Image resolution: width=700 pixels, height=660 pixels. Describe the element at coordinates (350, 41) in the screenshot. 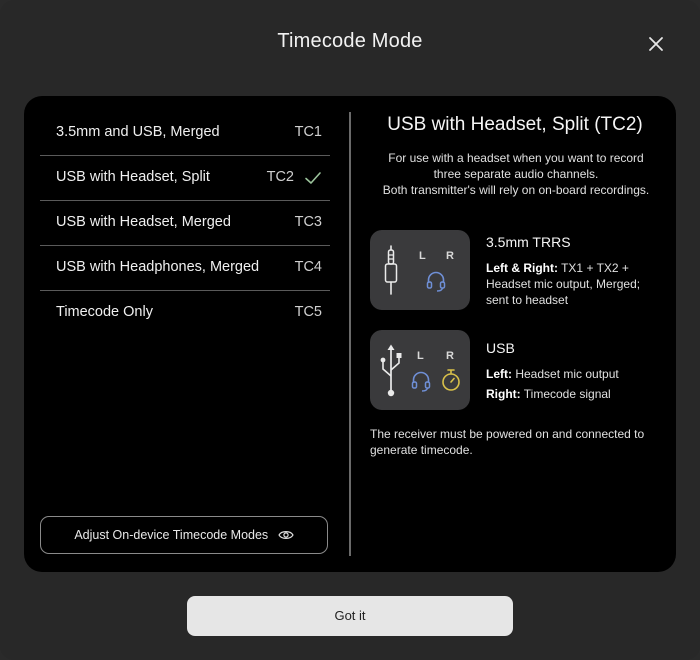

I see `dialog-title: Timecode Mode` at that location.